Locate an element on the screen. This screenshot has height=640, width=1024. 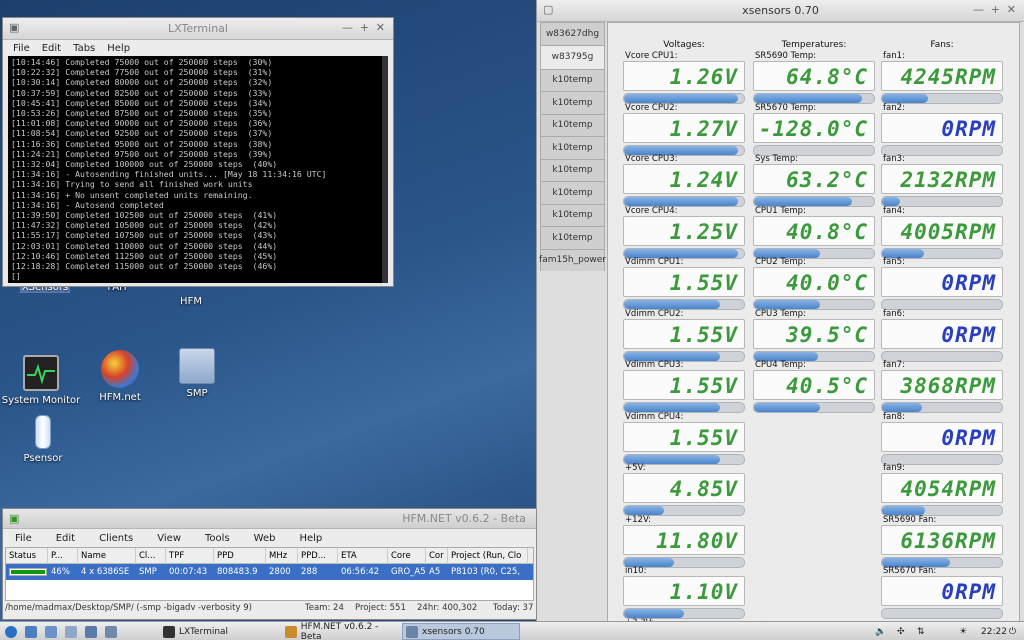
voltages-sensor: Vdimm CPU1: 1.55V is located at coordinates (684, 283).